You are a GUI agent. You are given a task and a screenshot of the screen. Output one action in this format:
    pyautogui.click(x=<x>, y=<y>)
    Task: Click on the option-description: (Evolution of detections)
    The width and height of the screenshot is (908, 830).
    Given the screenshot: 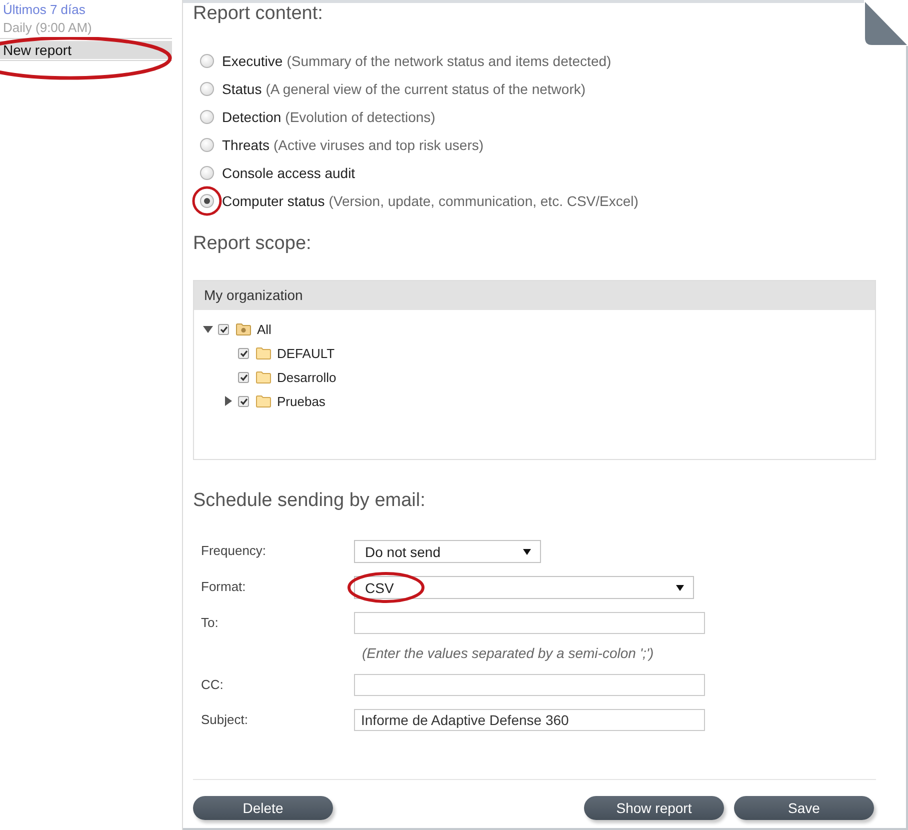 What is the action you would take?
    pyautogui.click(x=360, y=117)
    